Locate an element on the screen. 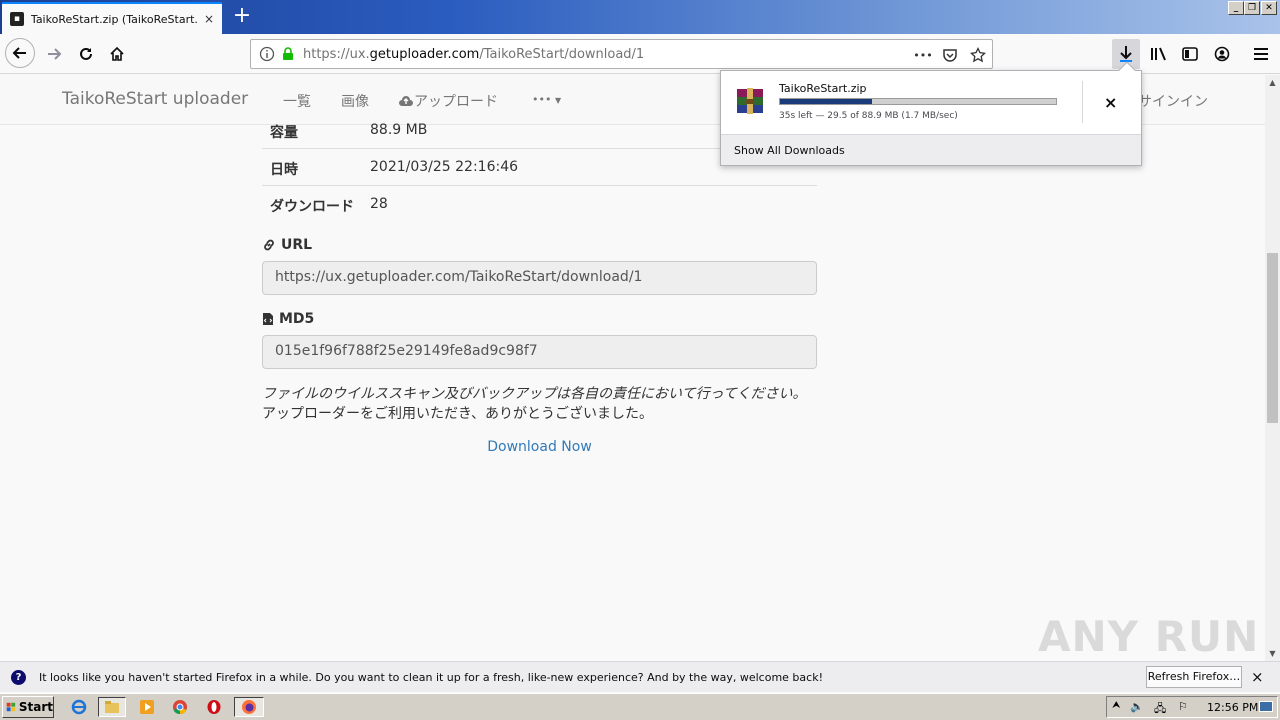 Image resolution: width=1280 pixels, height=720 pixels. date-label: 日時 is located at coordinates (284, 170).